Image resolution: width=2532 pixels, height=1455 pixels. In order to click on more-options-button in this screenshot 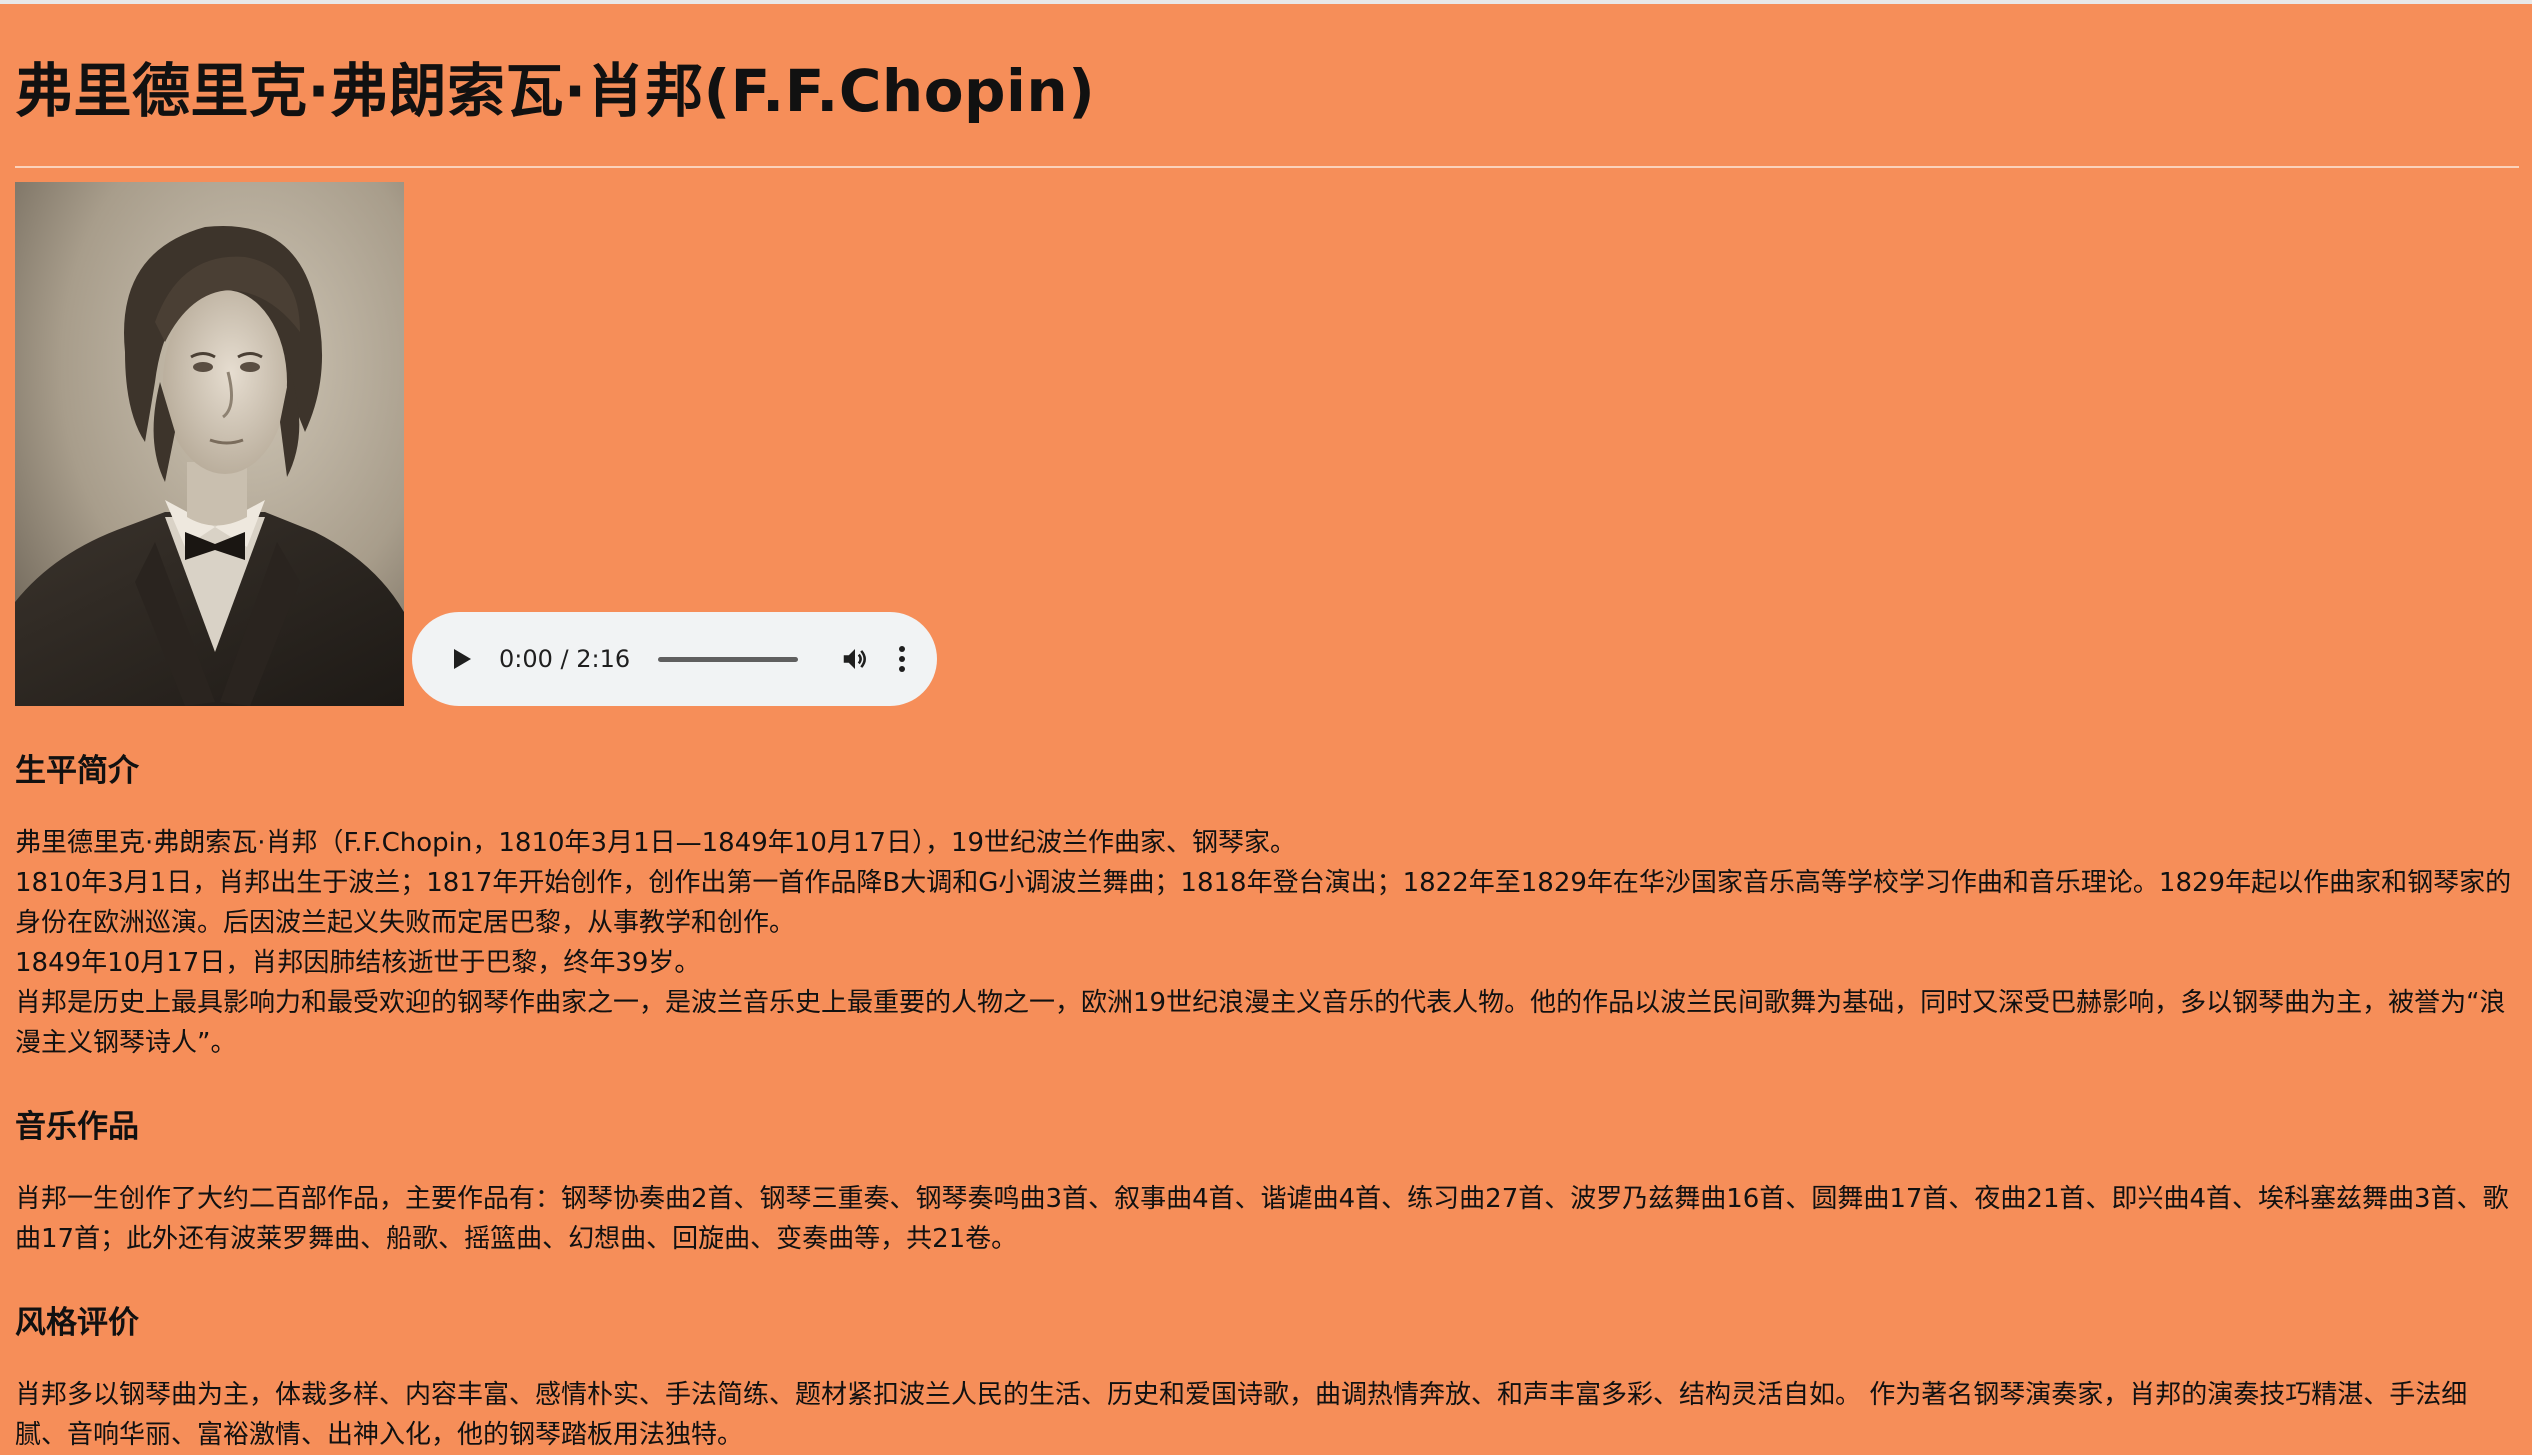, I will do `click(902, 659)`.